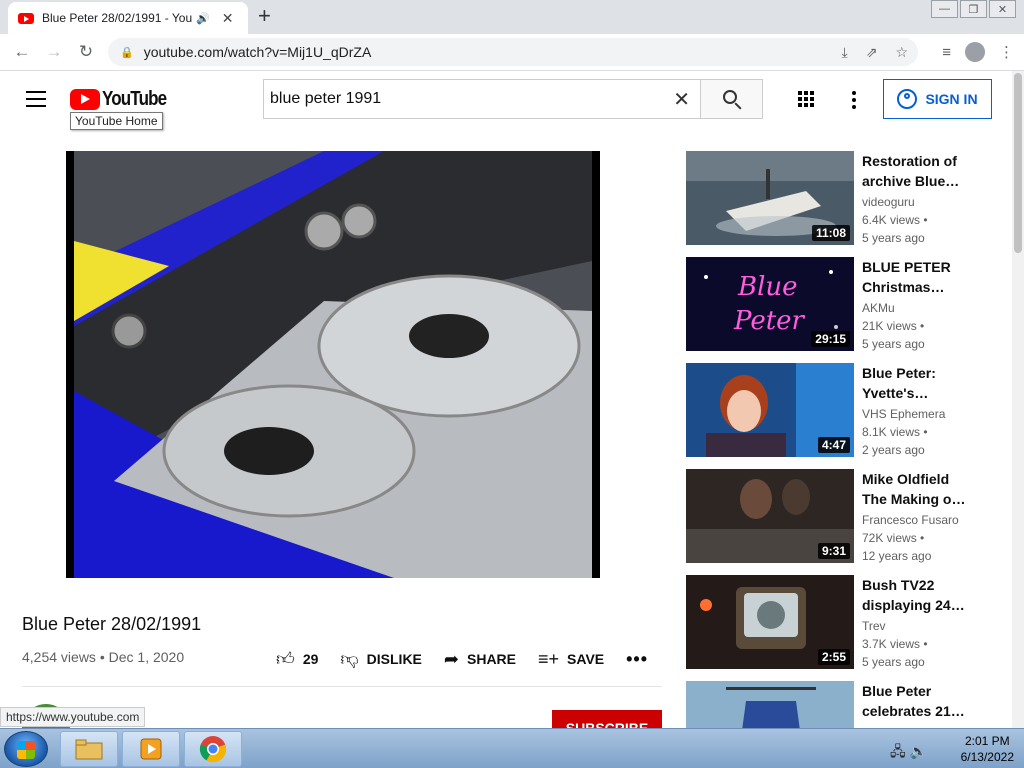 The height and width of the screenshot is (768, 1024). Describe the element at coordinates (903, 414) in the screenshot. I see `channel-name: VHS Ephemera` at that location.